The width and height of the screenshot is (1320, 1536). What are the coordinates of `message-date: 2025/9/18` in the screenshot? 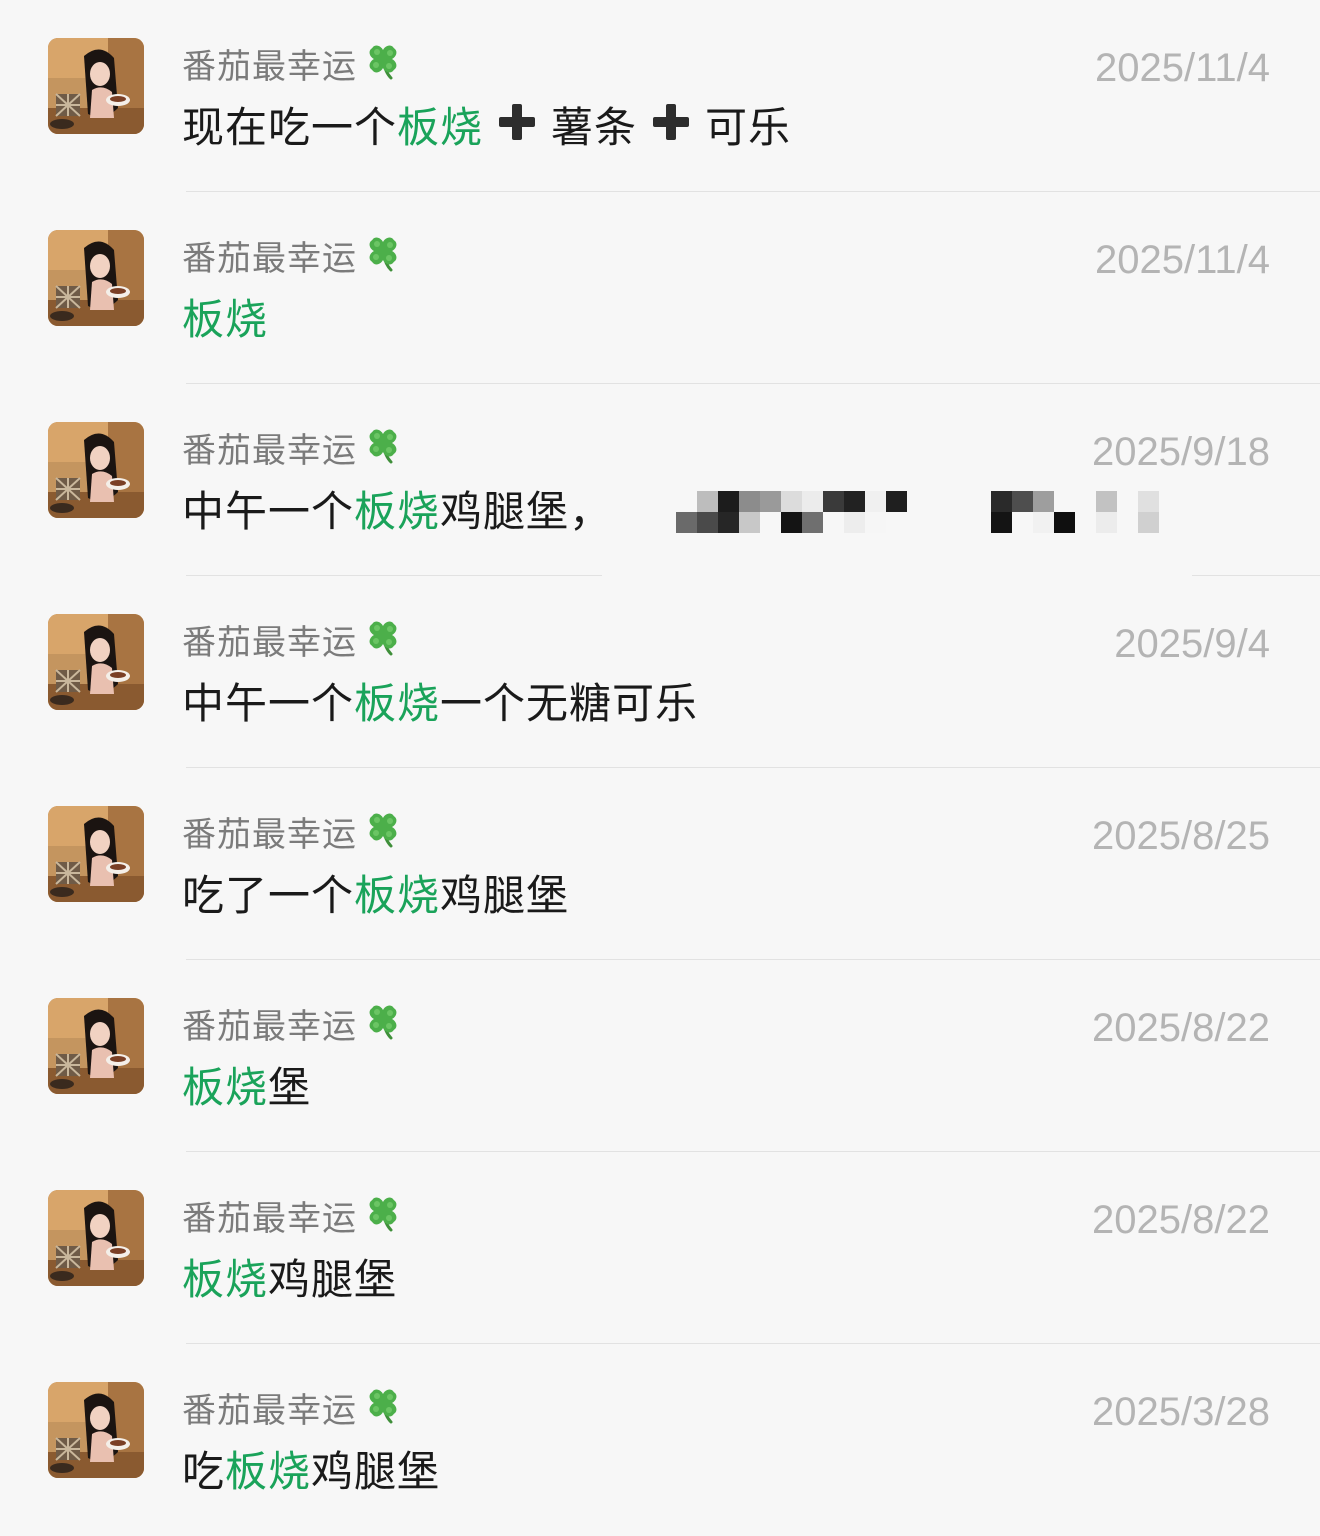 It's located at (1181, 452).